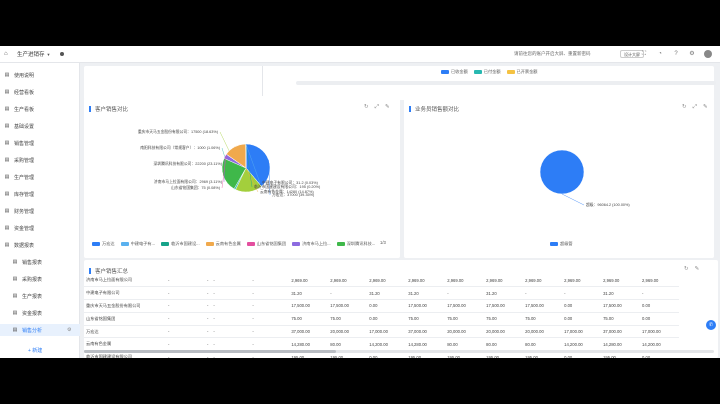 Image resolution: width=720 pixels, height=404 pixels. Describe the element at coordinates (196, 187) in the screenshot. I see `pie-slice-label: 山东省铭国集团：75 (0.08%)` at that location.